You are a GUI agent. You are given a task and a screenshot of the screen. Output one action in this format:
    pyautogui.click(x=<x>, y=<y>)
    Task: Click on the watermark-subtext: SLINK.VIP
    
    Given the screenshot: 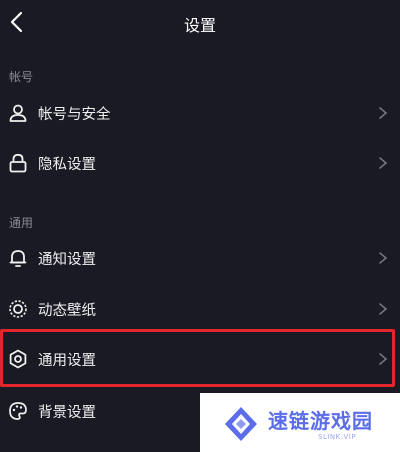 What is the action you would take?
    pyautogui.click(x=337, y=437)
    